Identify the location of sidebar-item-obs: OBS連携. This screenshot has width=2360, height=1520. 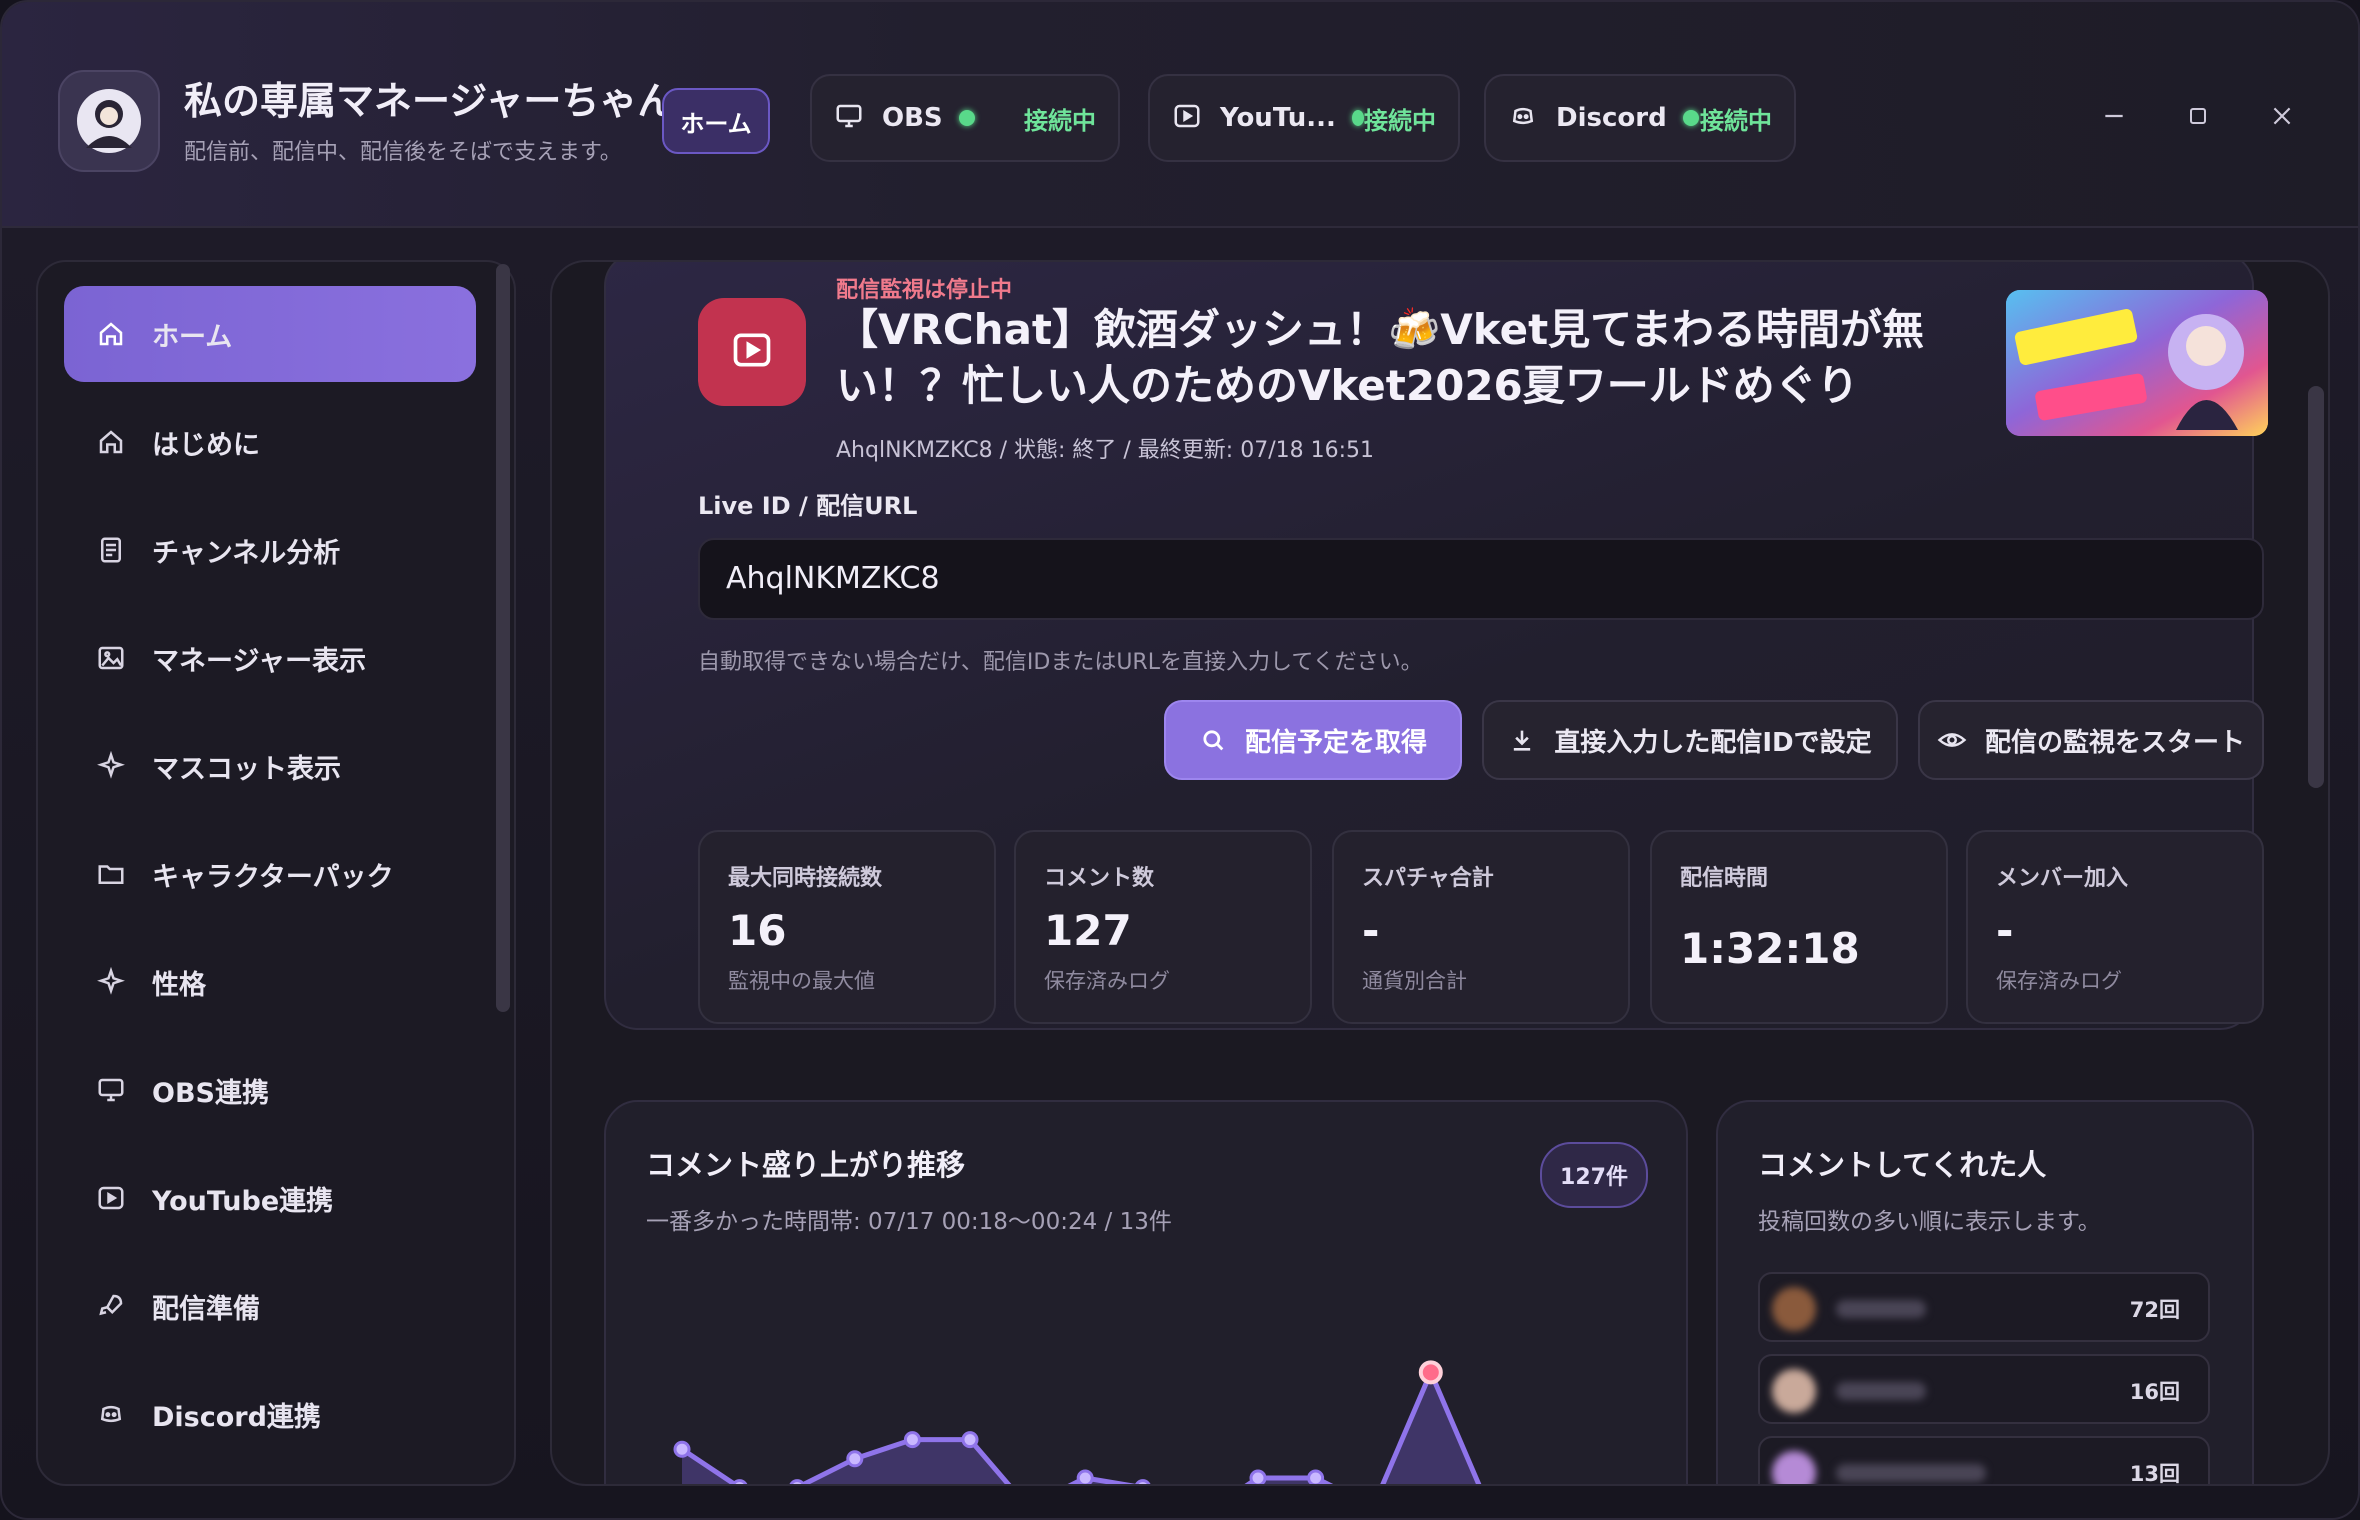
(270, 1090).